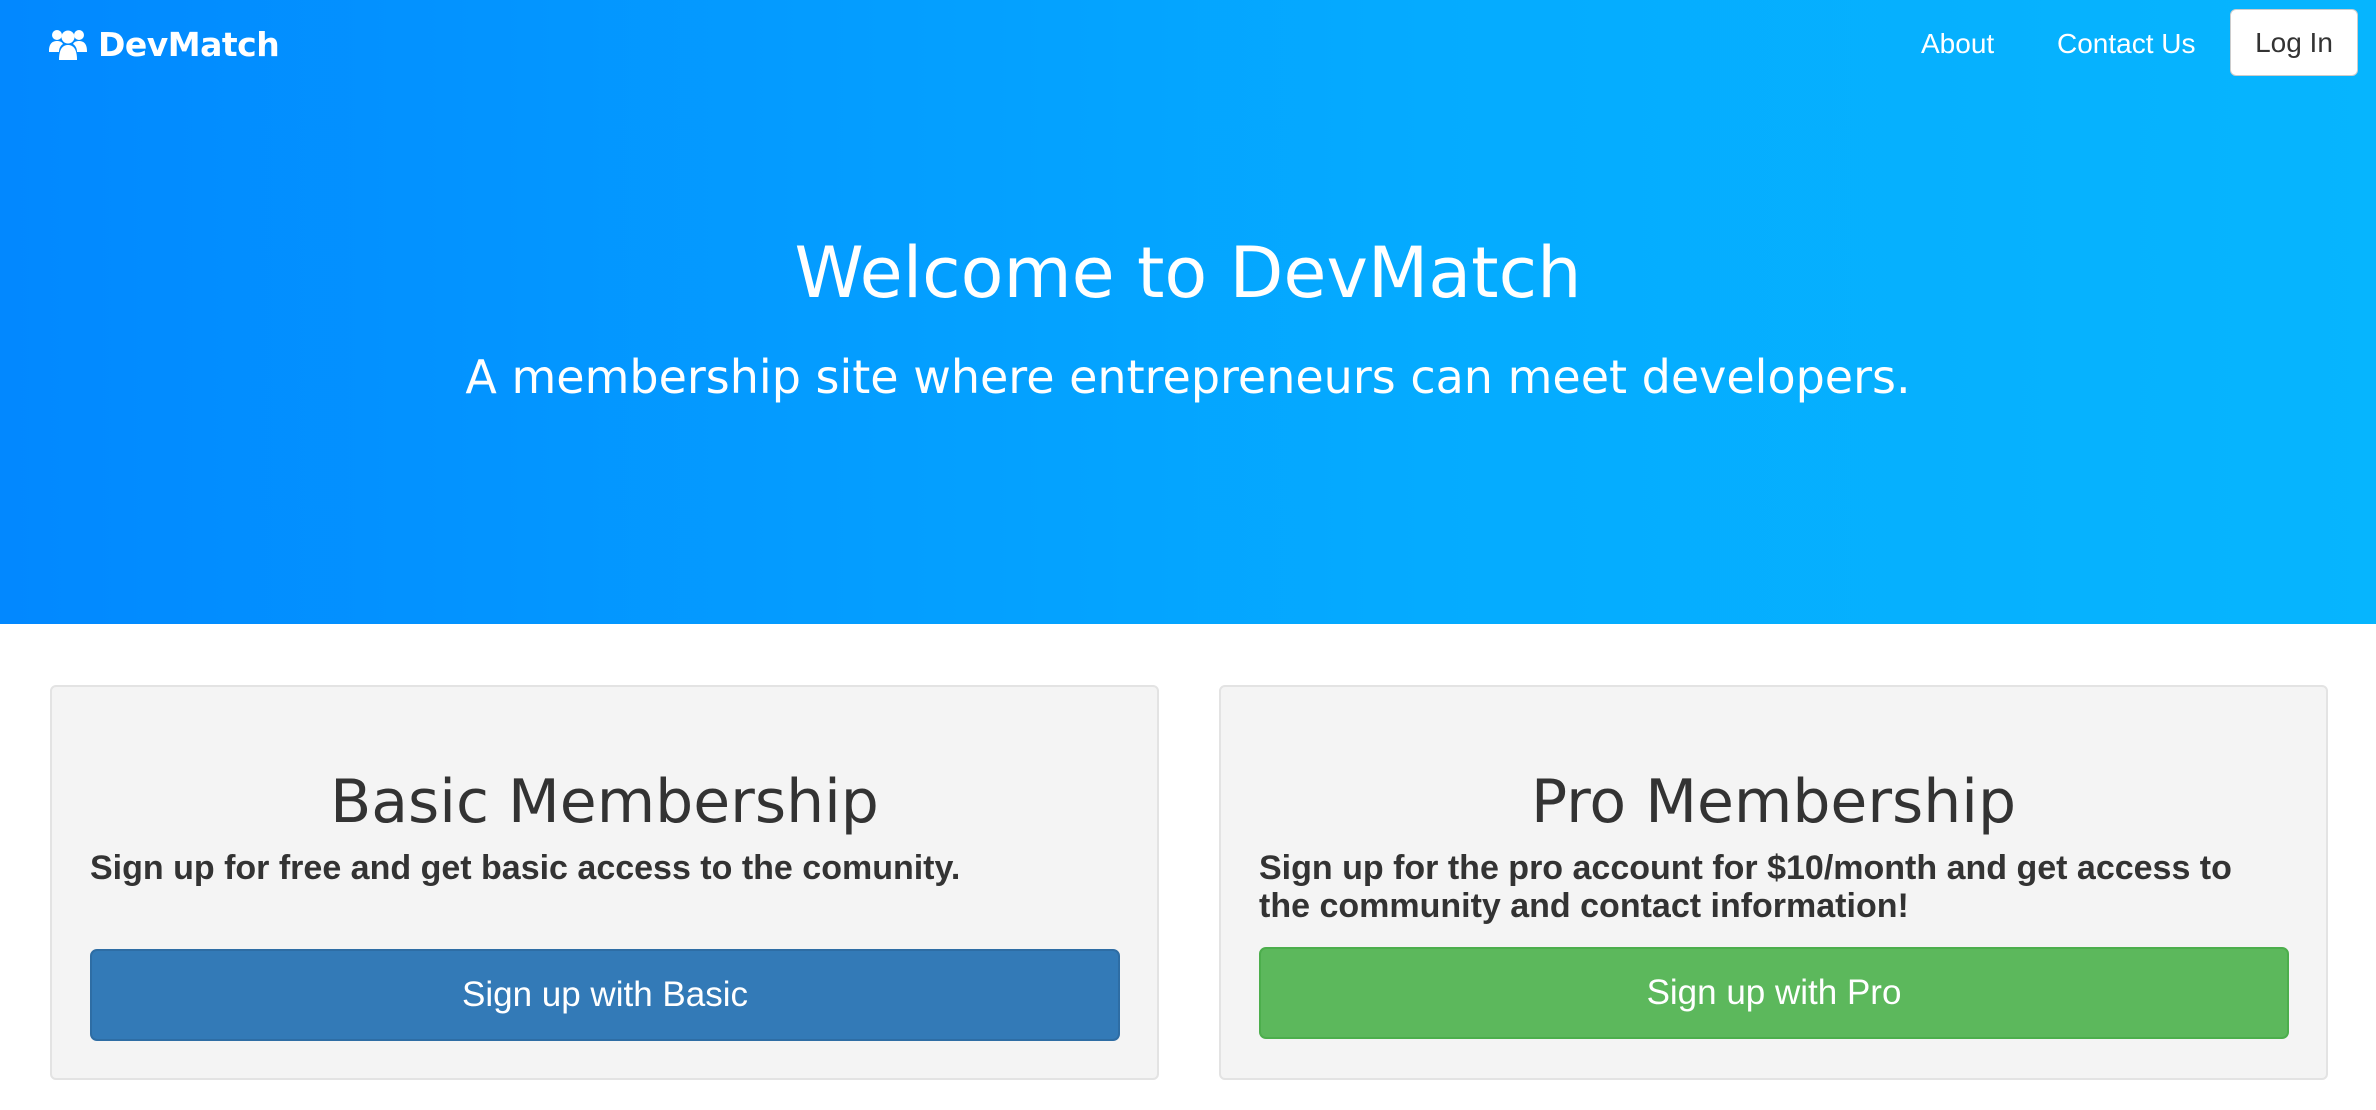 The height and width of the screenshot is (1110, 2376). Describe the element at coordinates (1957, 44) in the screenshot. I see `nav-link-about: About` at that location.